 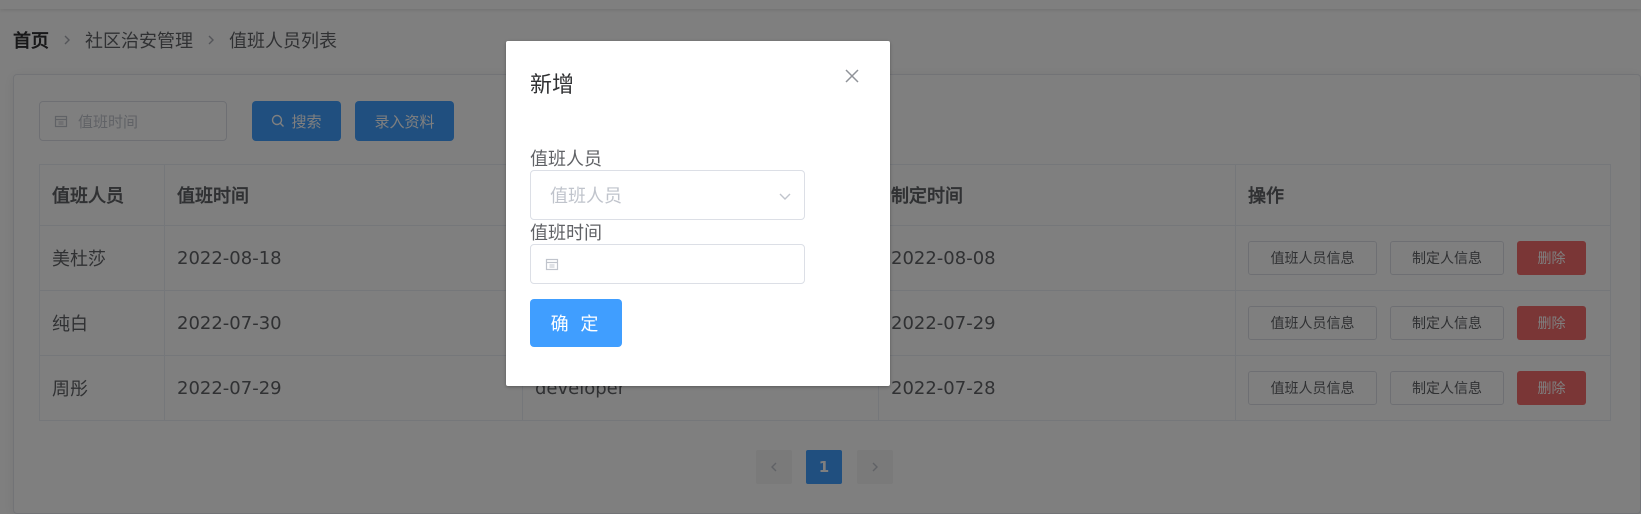 What do you see at coordinates (566, 159) in the screenshot?
I see `duty-person-label: 值班人员` at bounding box center [566, 159].